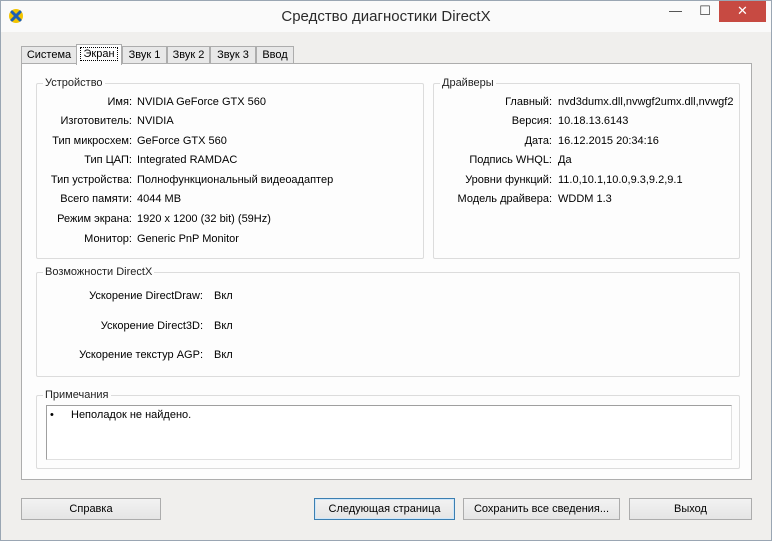 The width and height of the screenshot is (772, 541). I want to click on window-title: Средство диагностики DirectX, so click(386, 16).